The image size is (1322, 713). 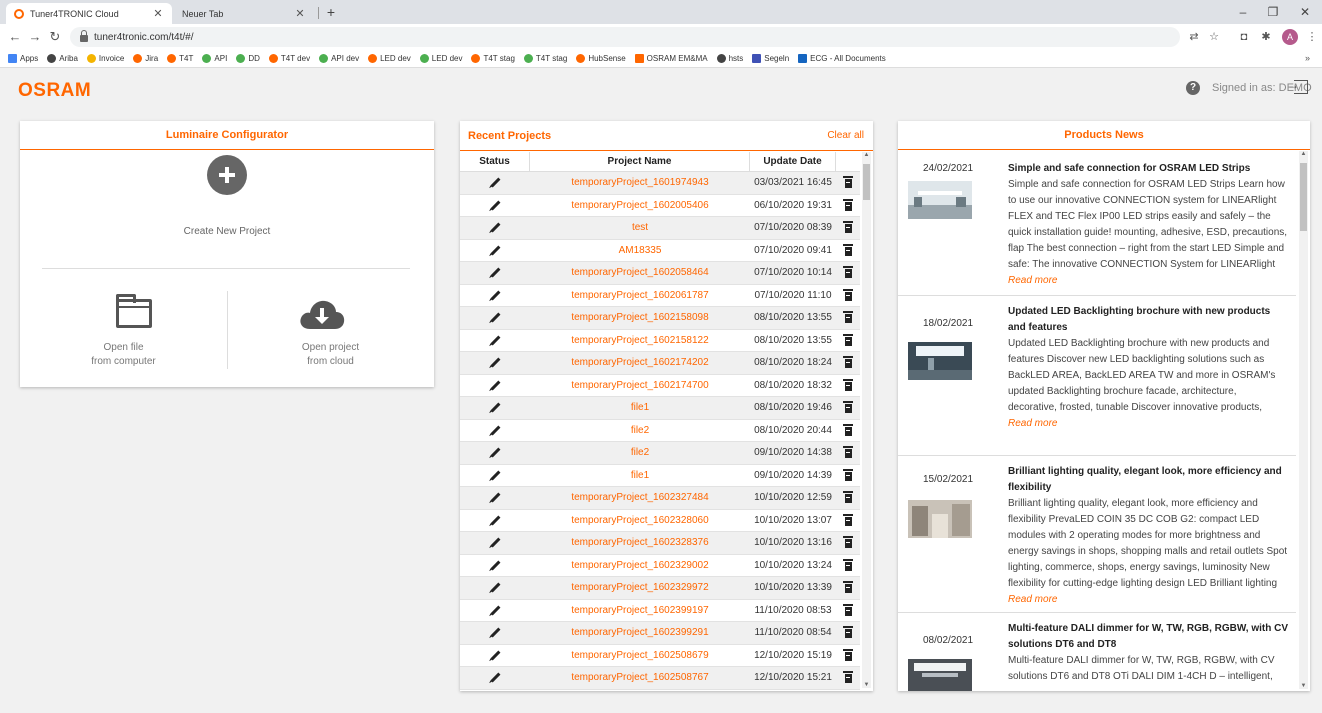 What do you see at coordinates (440, 58) in the screenshot?
I see `bookmark-led-dev-2: LED dev` at bounding box center [440, 58].